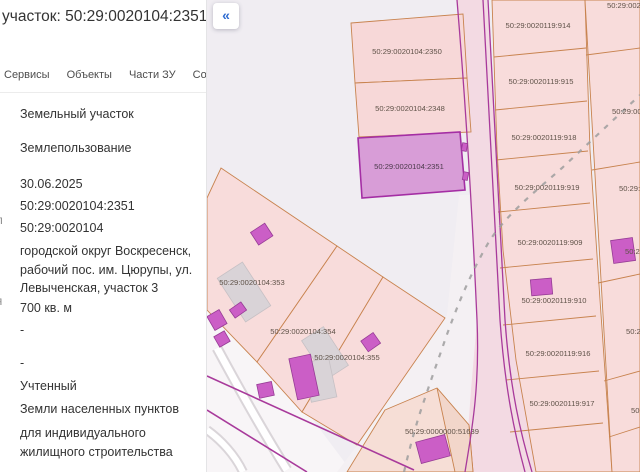 The image size is (640, 472). I want to click on field-area: 700 кв. м, so click(46, 308).